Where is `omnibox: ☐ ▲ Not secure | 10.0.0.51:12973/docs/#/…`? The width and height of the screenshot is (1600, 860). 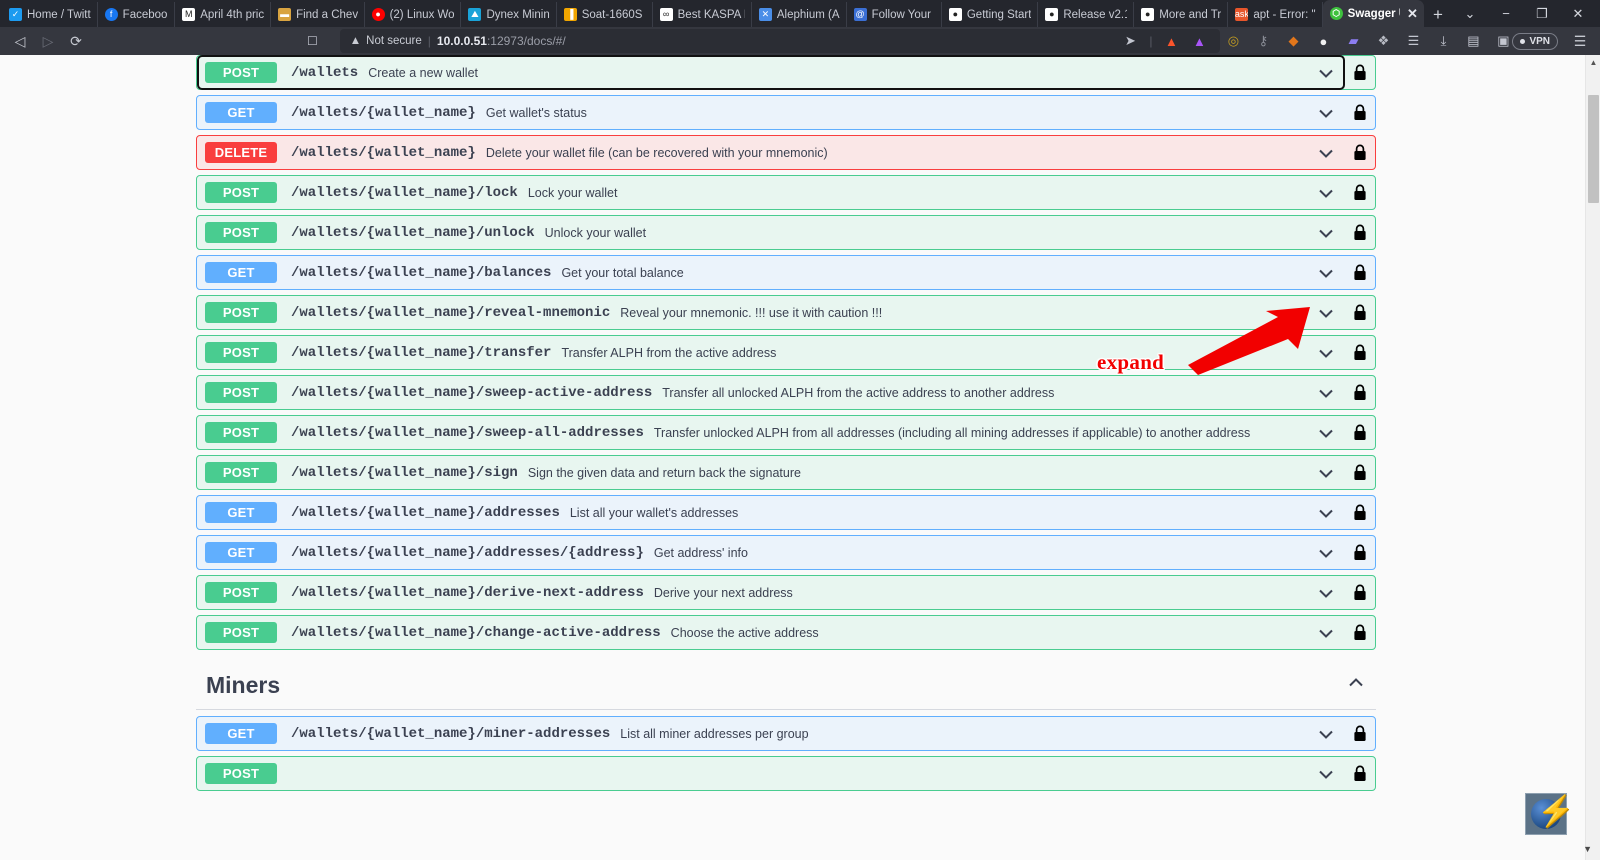
omnibox: ☐ ▲ Not secure | 10.0.0.51:12973/docs/#/… is located at coordinates (656, 41).